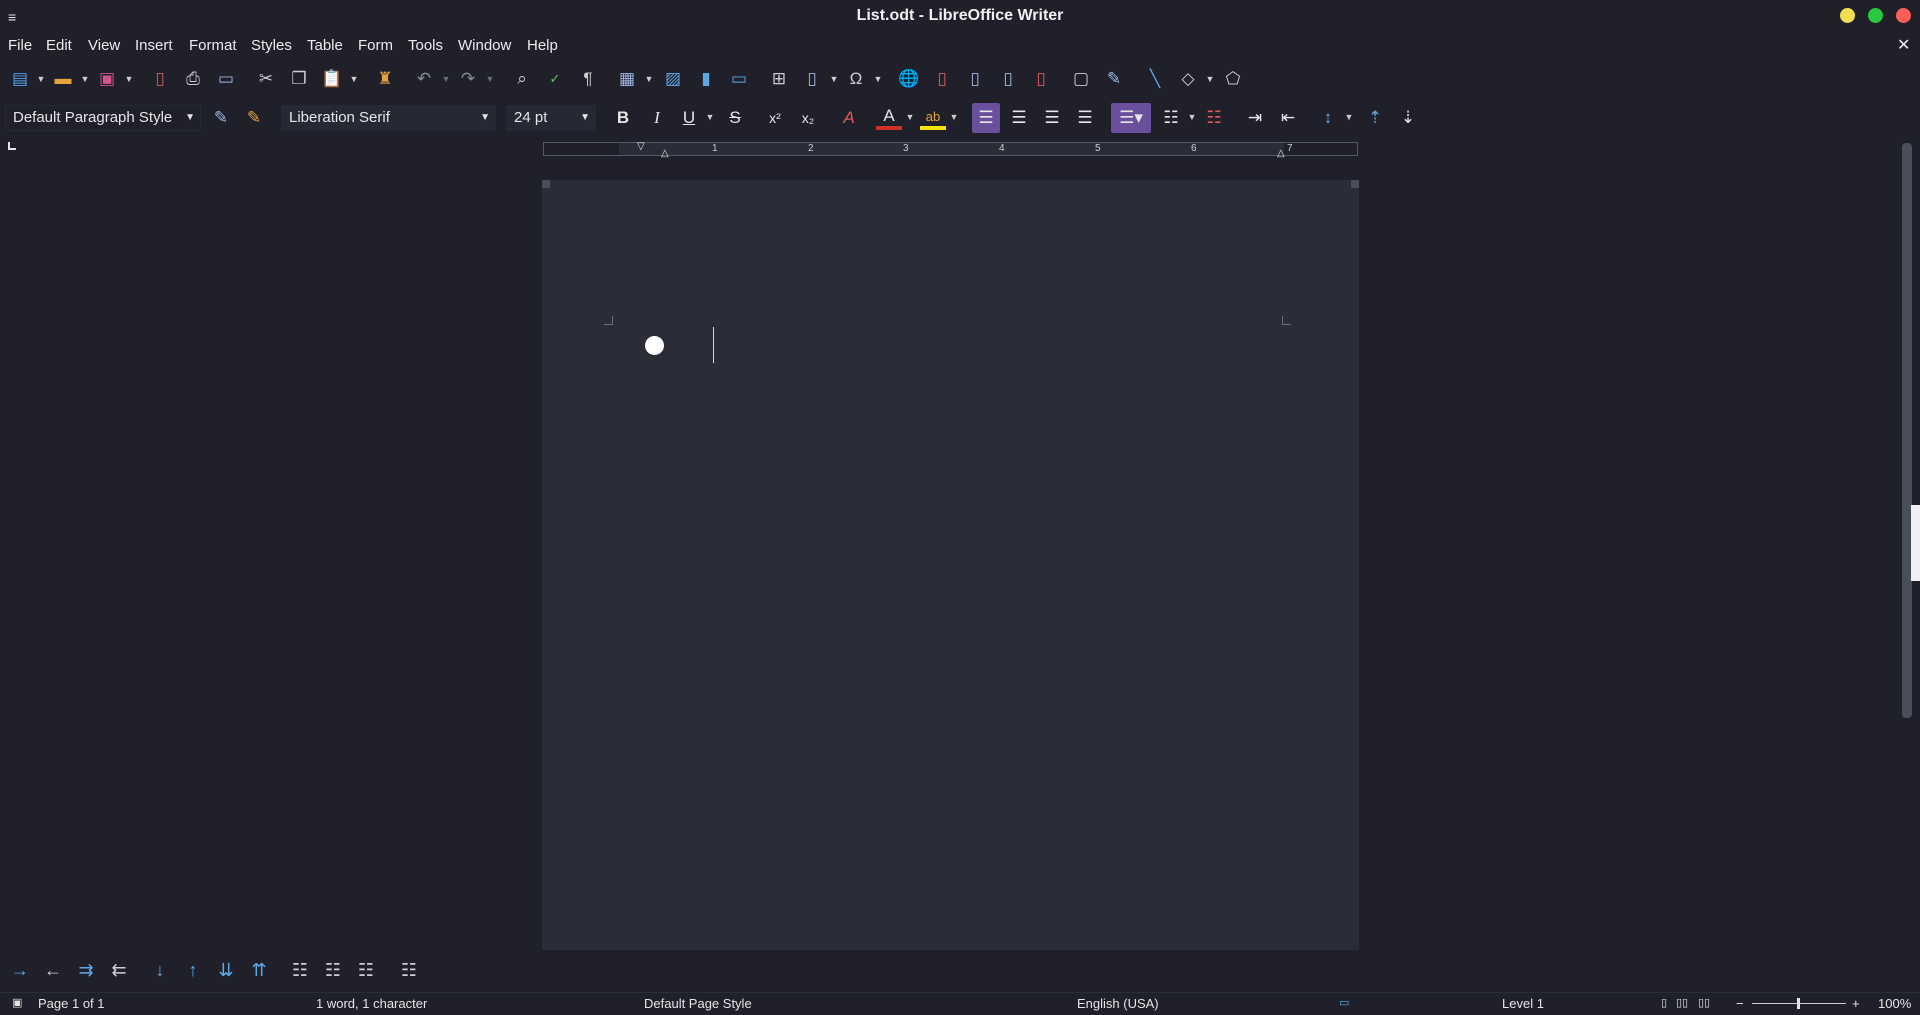  I want to click on first-line-indent-marker: ▽, so click(641, 146).